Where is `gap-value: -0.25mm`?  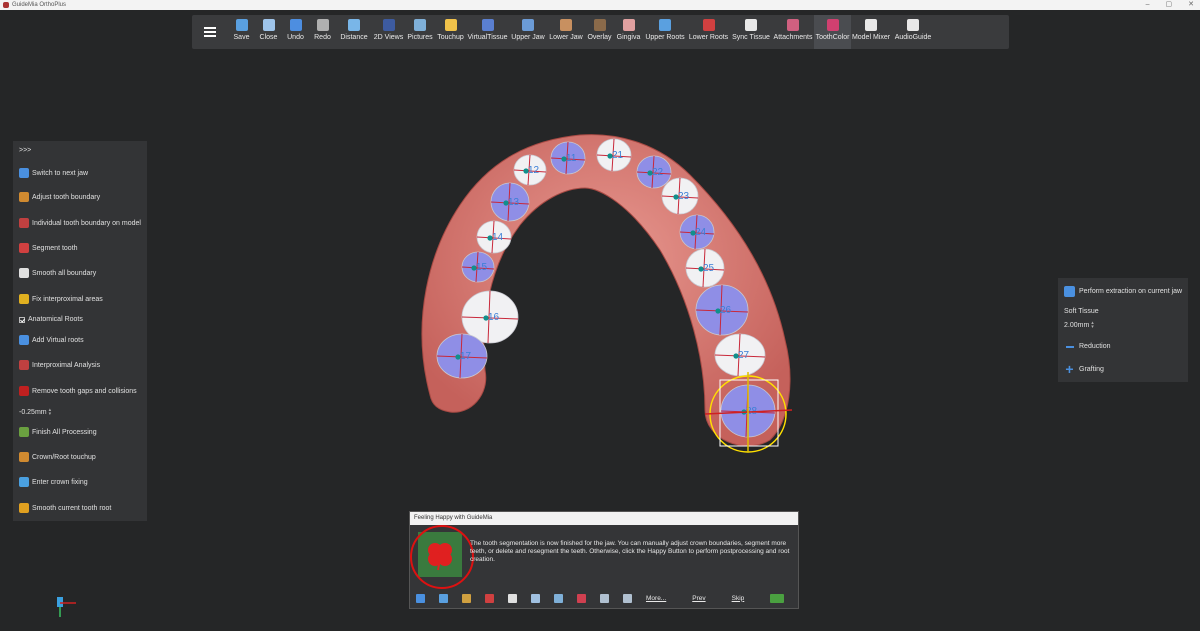
gap-value: -0.25mm is located at coordinates (33, 412).